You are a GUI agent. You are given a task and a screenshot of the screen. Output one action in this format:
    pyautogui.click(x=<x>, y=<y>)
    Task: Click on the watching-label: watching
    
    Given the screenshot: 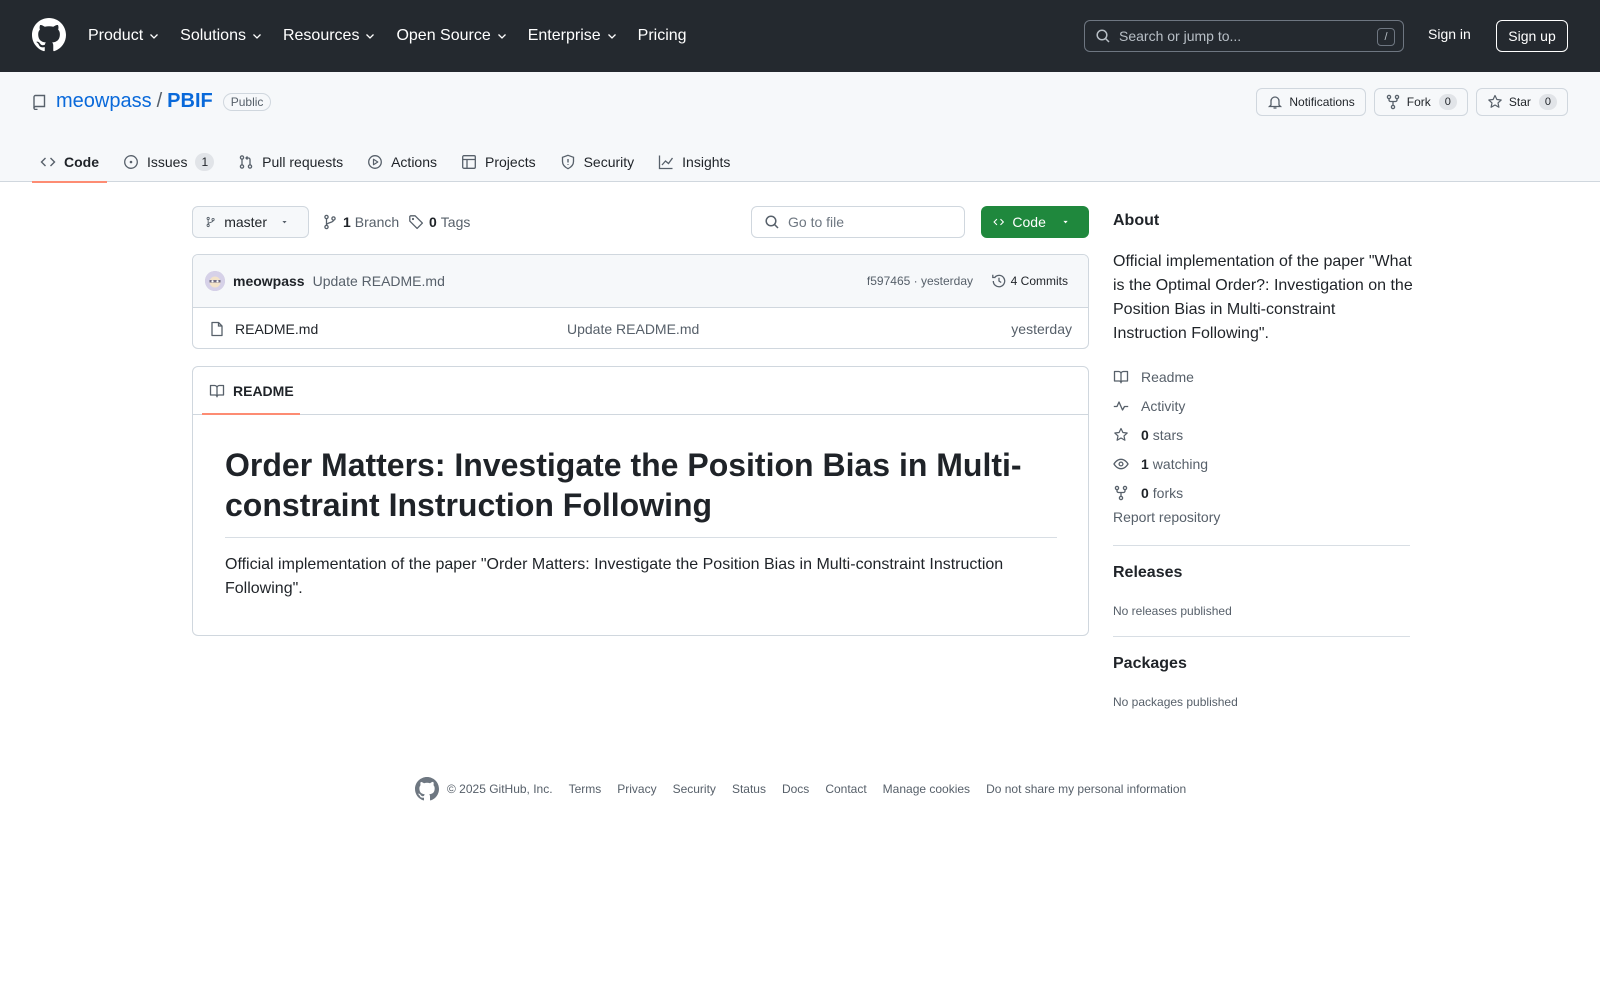 What is the action you would take?
    pyautogui.click(x=1180, y=463)
    